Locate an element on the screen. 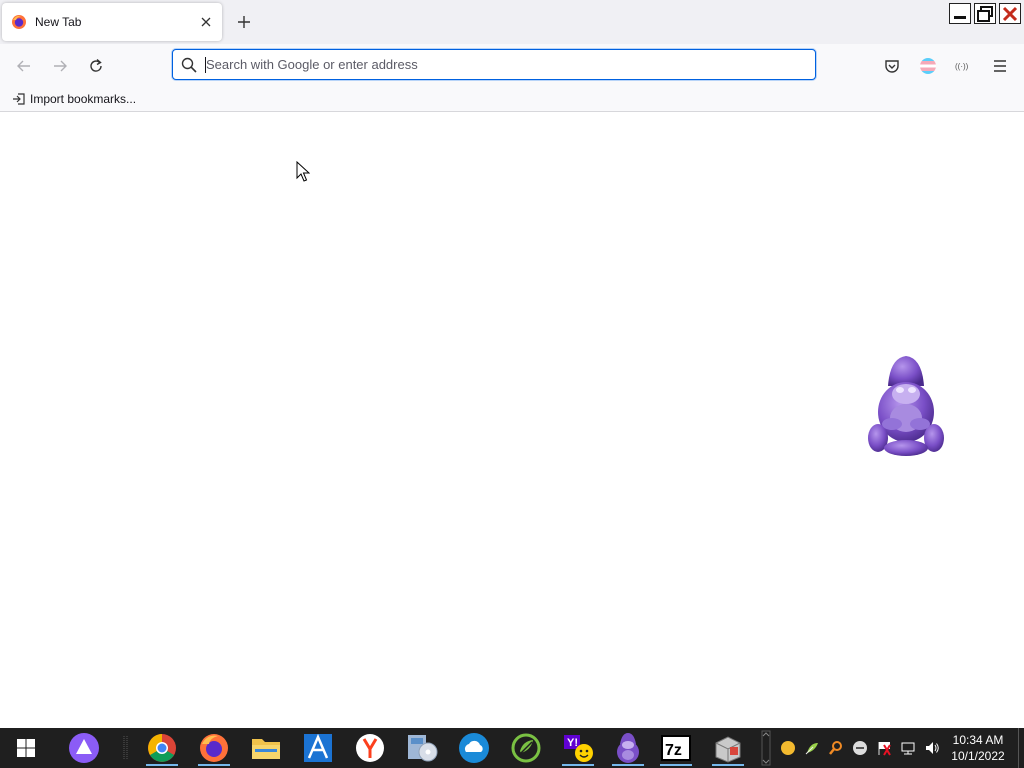 The image size is (1024, 768). network-icon is located at coordinates (908, 748).